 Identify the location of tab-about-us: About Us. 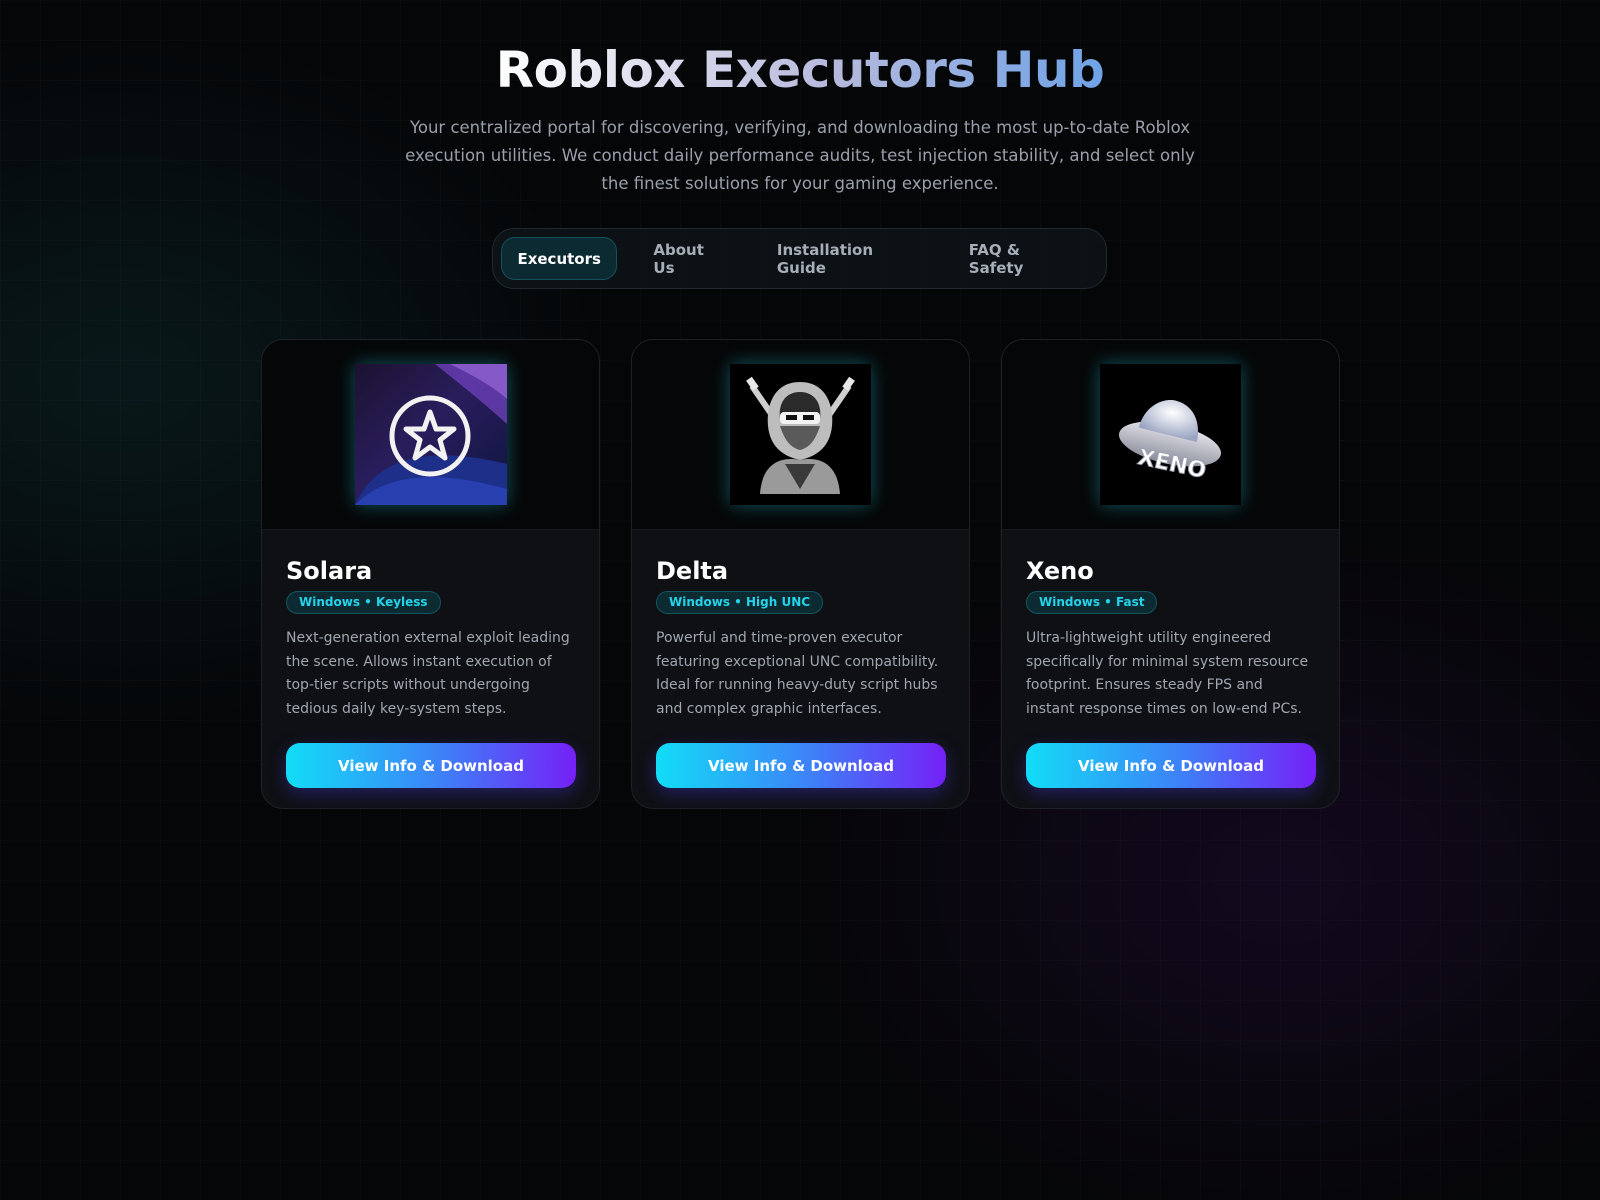
(688, 258).